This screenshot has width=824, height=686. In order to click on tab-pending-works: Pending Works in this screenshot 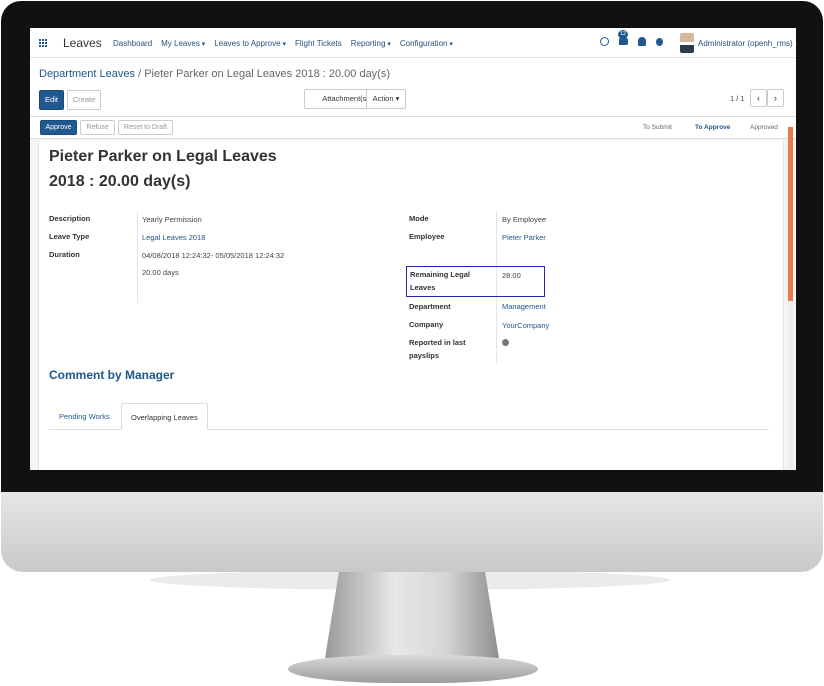, I will do `click(84, 416)`.